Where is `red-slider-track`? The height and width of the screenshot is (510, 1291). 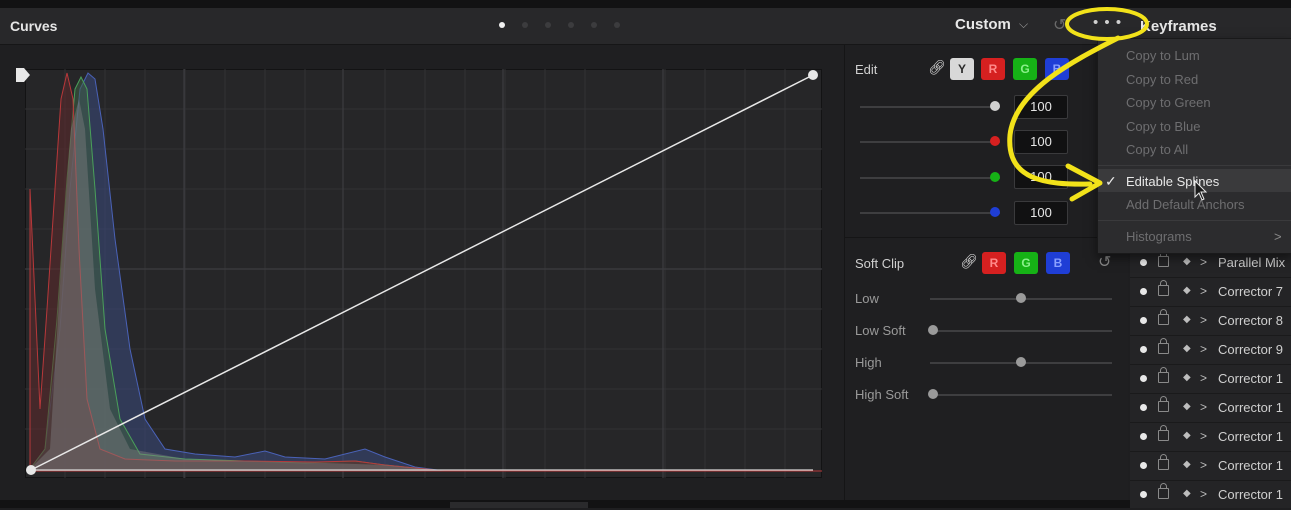 red-slider-track is located at coordinates (930, 142).